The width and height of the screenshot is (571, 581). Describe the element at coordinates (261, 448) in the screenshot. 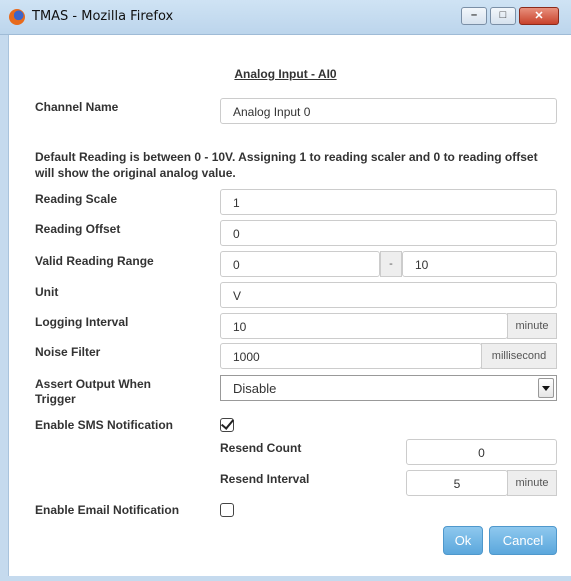

I see `resend-count-label: Resend Count` at that location.